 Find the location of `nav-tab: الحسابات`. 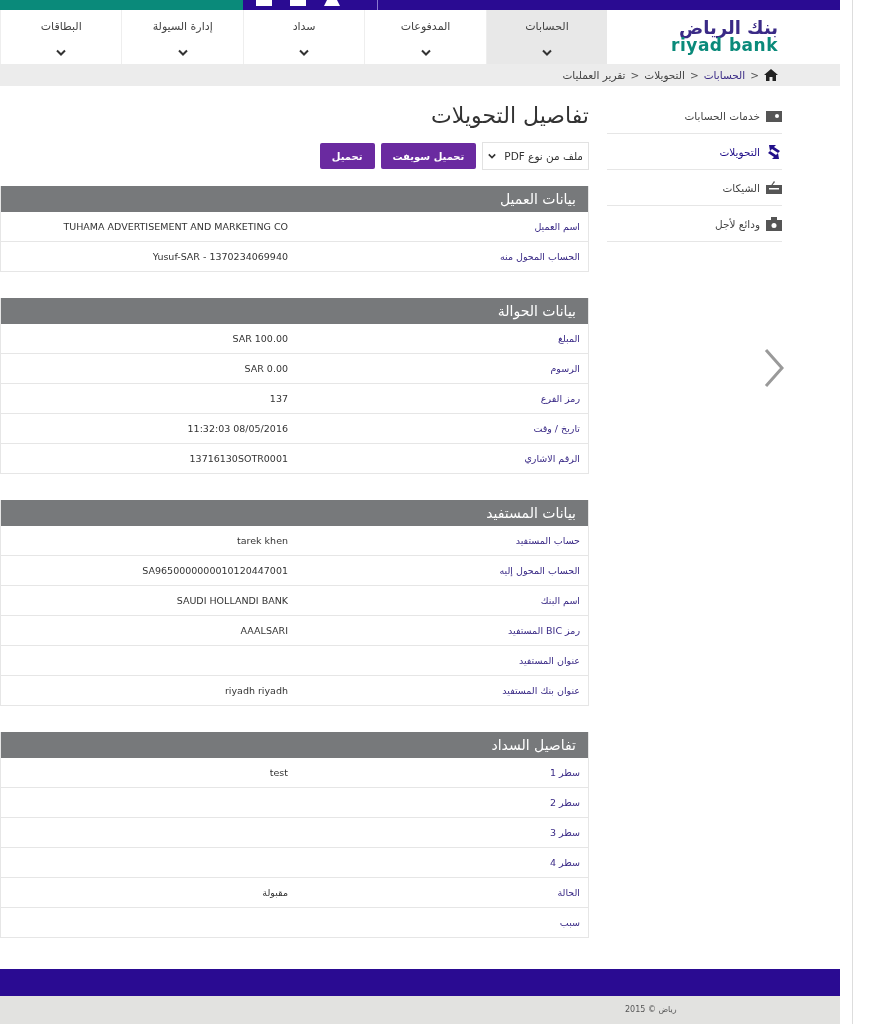

nav-tab: الحسابات is located at coordinates (546, 37).